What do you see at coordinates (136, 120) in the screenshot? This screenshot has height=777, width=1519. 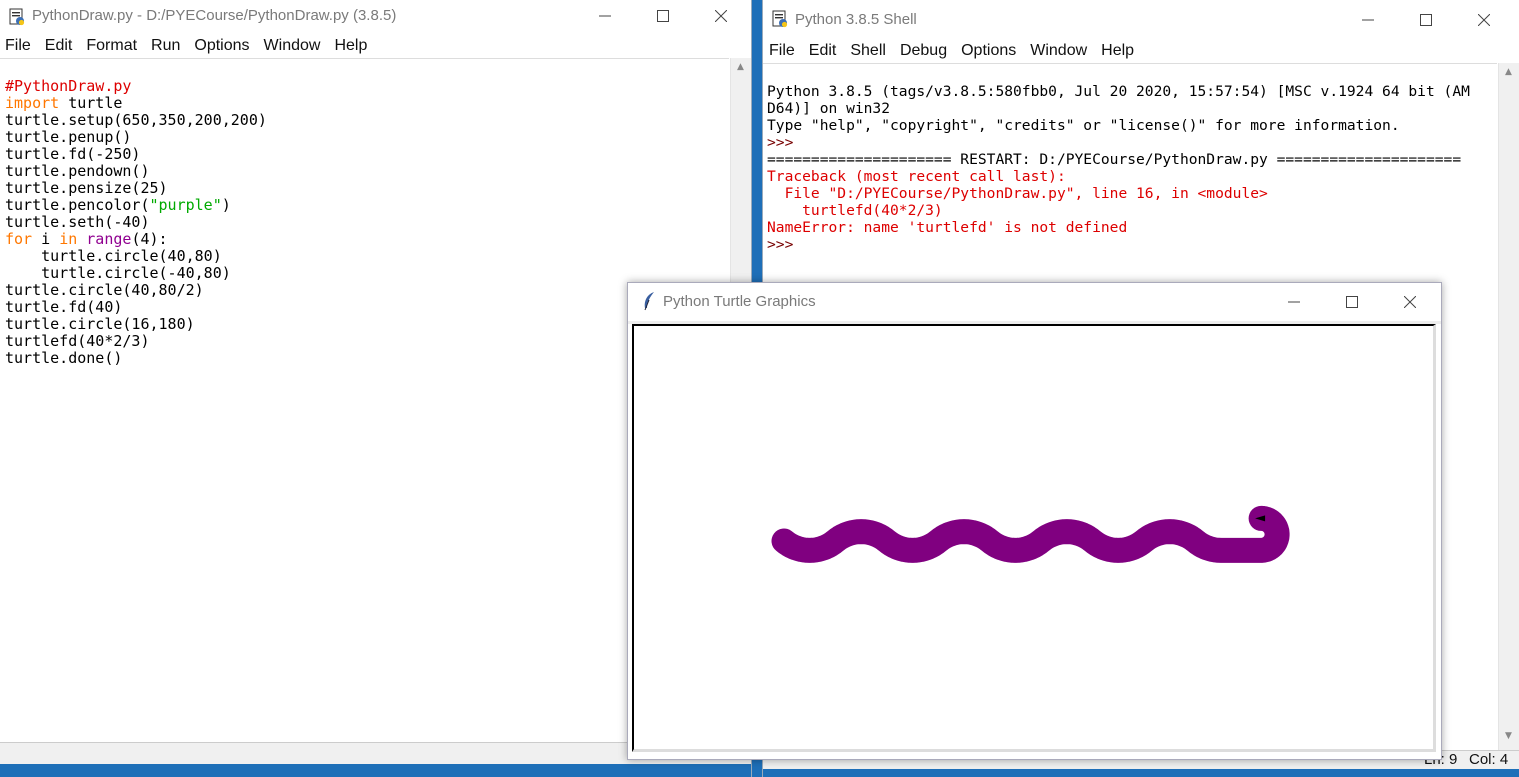 I see `code-line: turtle.setup(650,350,200,200)` at bounding box center [136, 120].